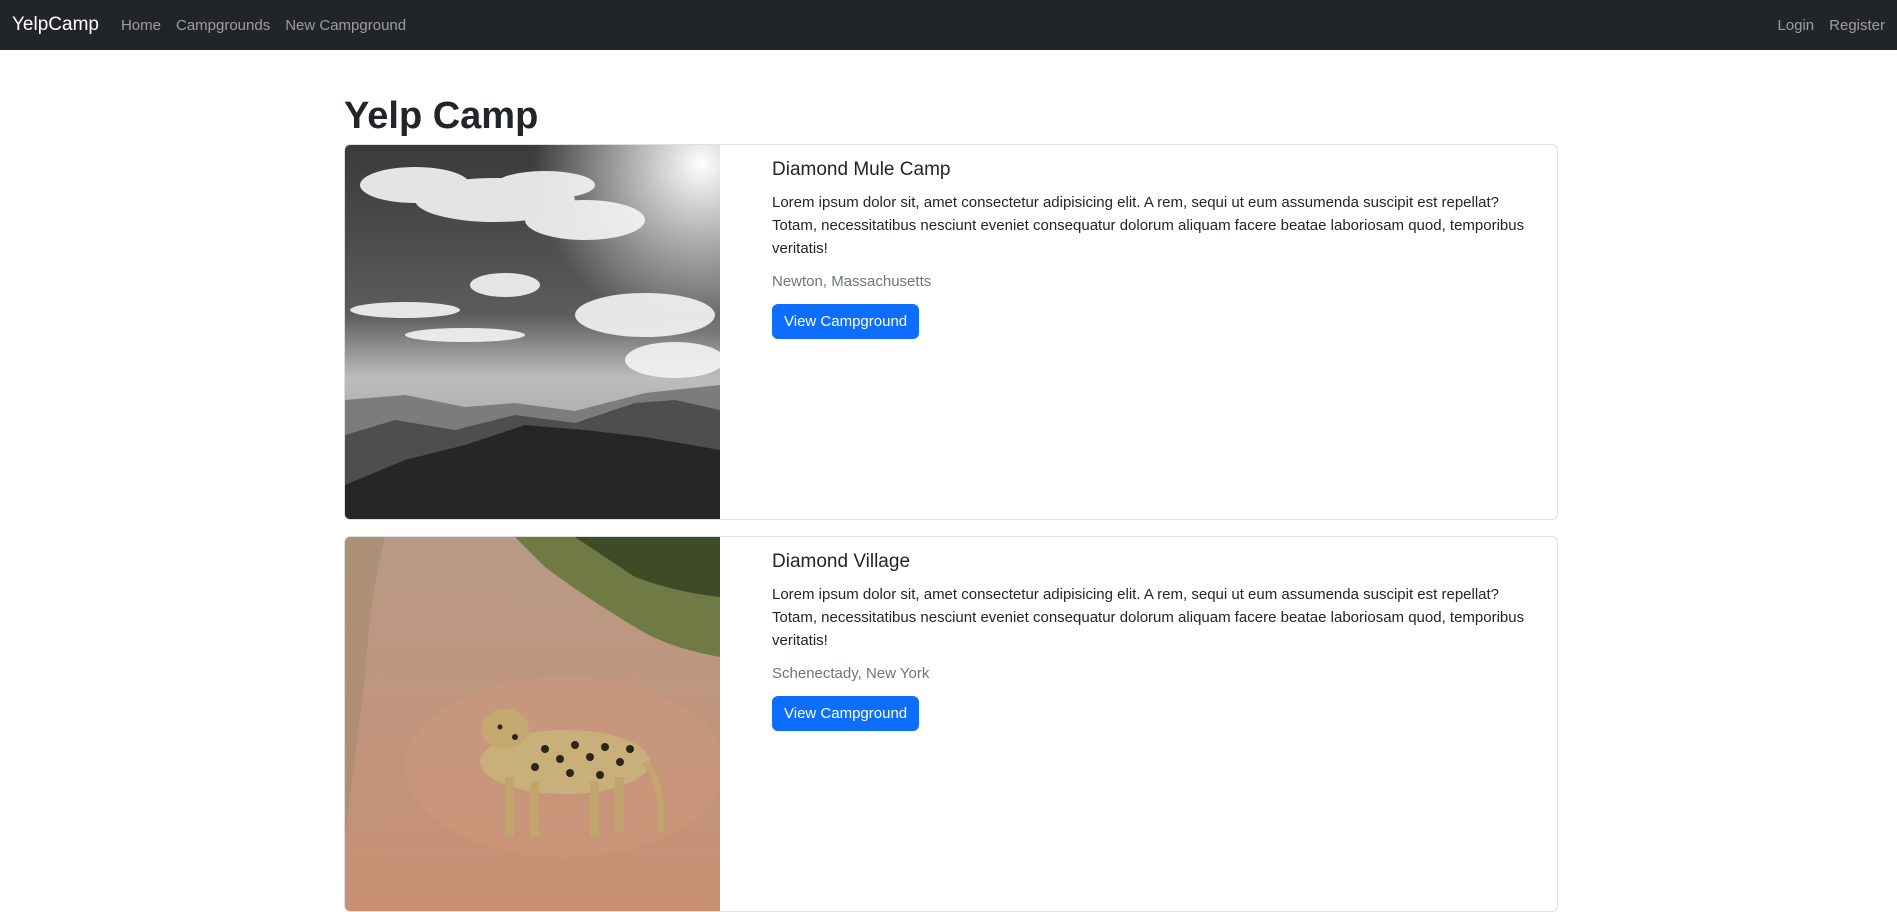  I want to click on nav-link-login: Login, so click(1795, 25).